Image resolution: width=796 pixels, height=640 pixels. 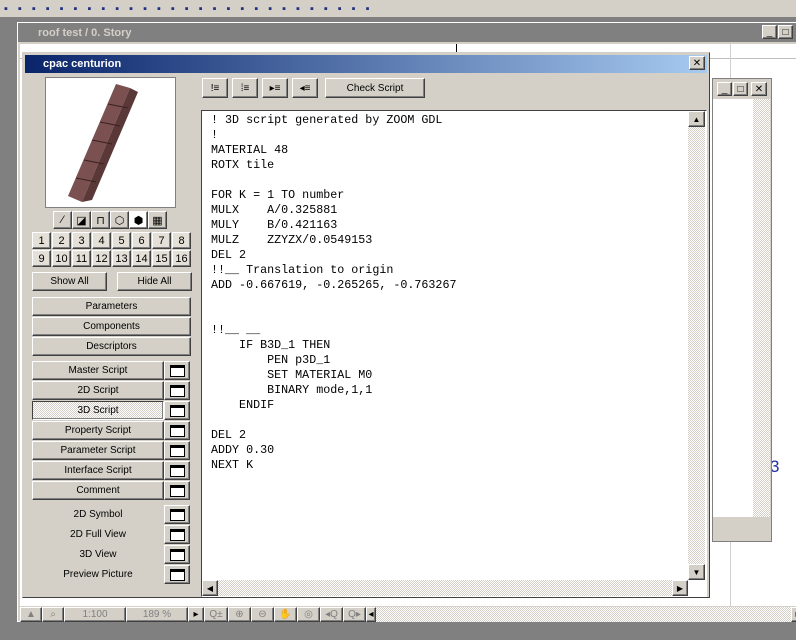 I want to click on show-all-button: Show All, so click(x=69, y=281).